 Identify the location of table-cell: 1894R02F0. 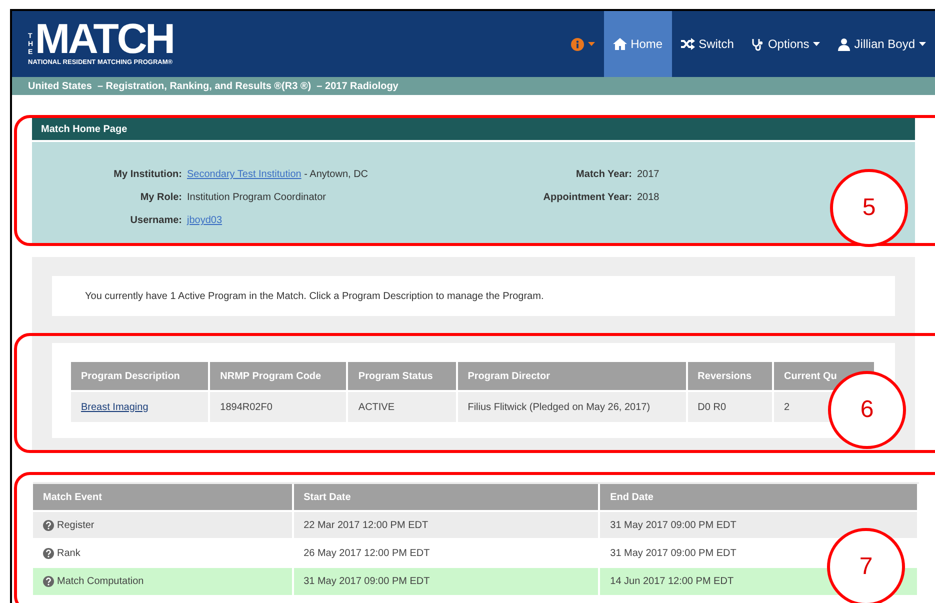
(278, 406).